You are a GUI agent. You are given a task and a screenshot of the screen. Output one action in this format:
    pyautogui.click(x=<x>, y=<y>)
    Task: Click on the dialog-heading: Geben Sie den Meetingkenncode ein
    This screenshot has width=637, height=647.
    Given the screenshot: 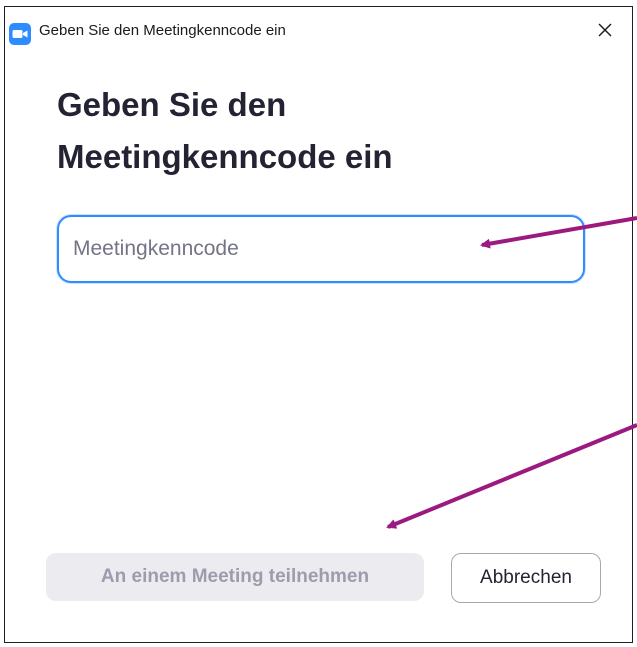 What is the action you would take?
    pyautogui.click(x=225, y=130)
    